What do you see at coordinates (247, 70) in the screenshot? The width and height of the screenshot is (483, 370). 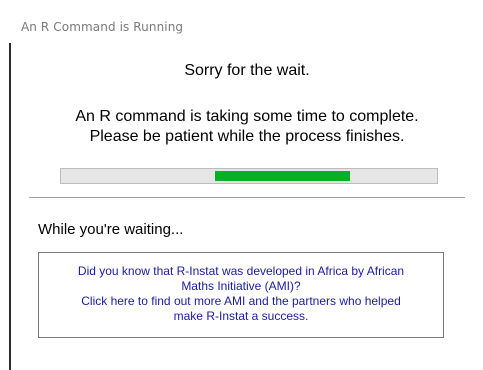 I see `apology-heading: Sorry for the wait.` at bounding box center [247, 70].